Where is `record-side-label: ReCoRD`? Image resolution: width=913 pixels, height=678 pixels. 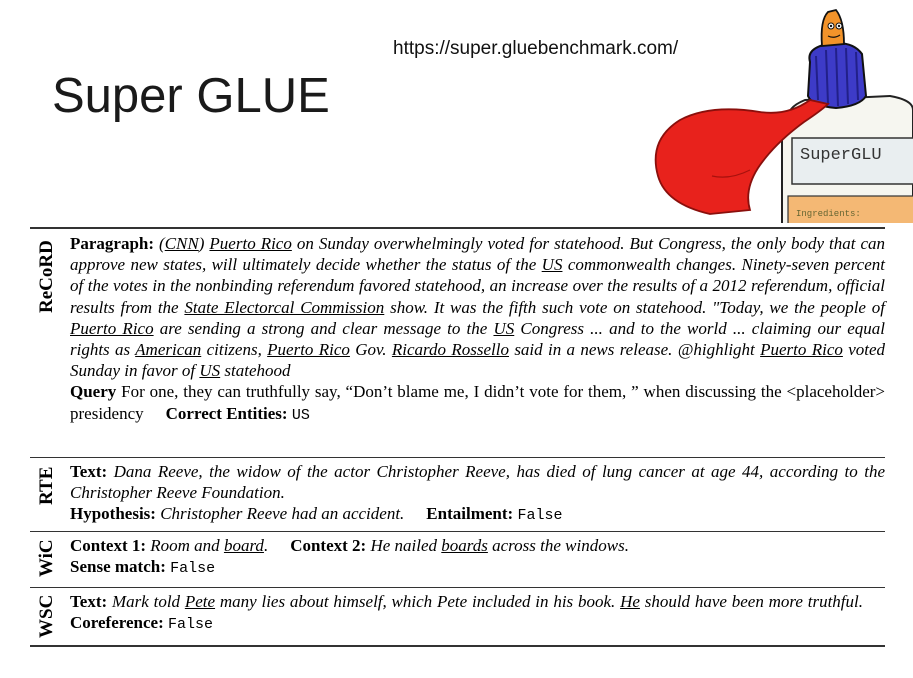 record-side-label: ReCoRD is located at coordinates (46, 277).